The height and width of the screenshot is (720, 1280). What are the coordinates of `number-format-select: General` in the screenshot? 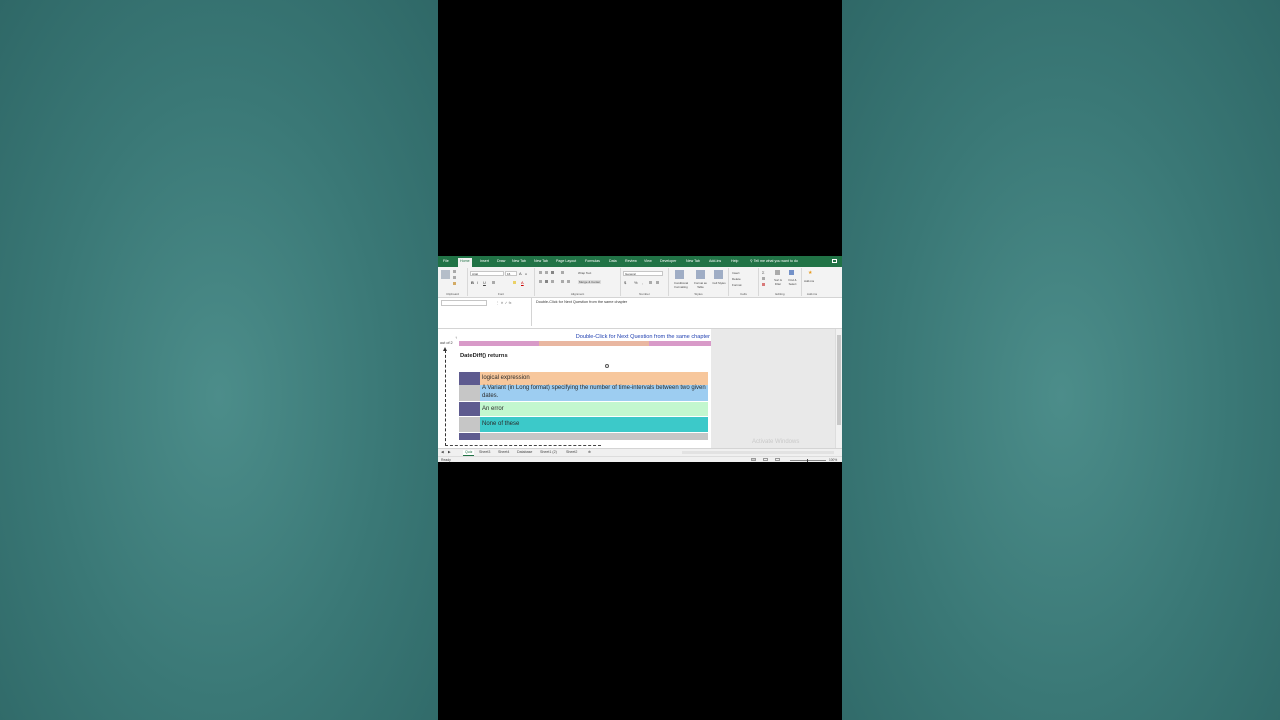 It's located at (643, 273).